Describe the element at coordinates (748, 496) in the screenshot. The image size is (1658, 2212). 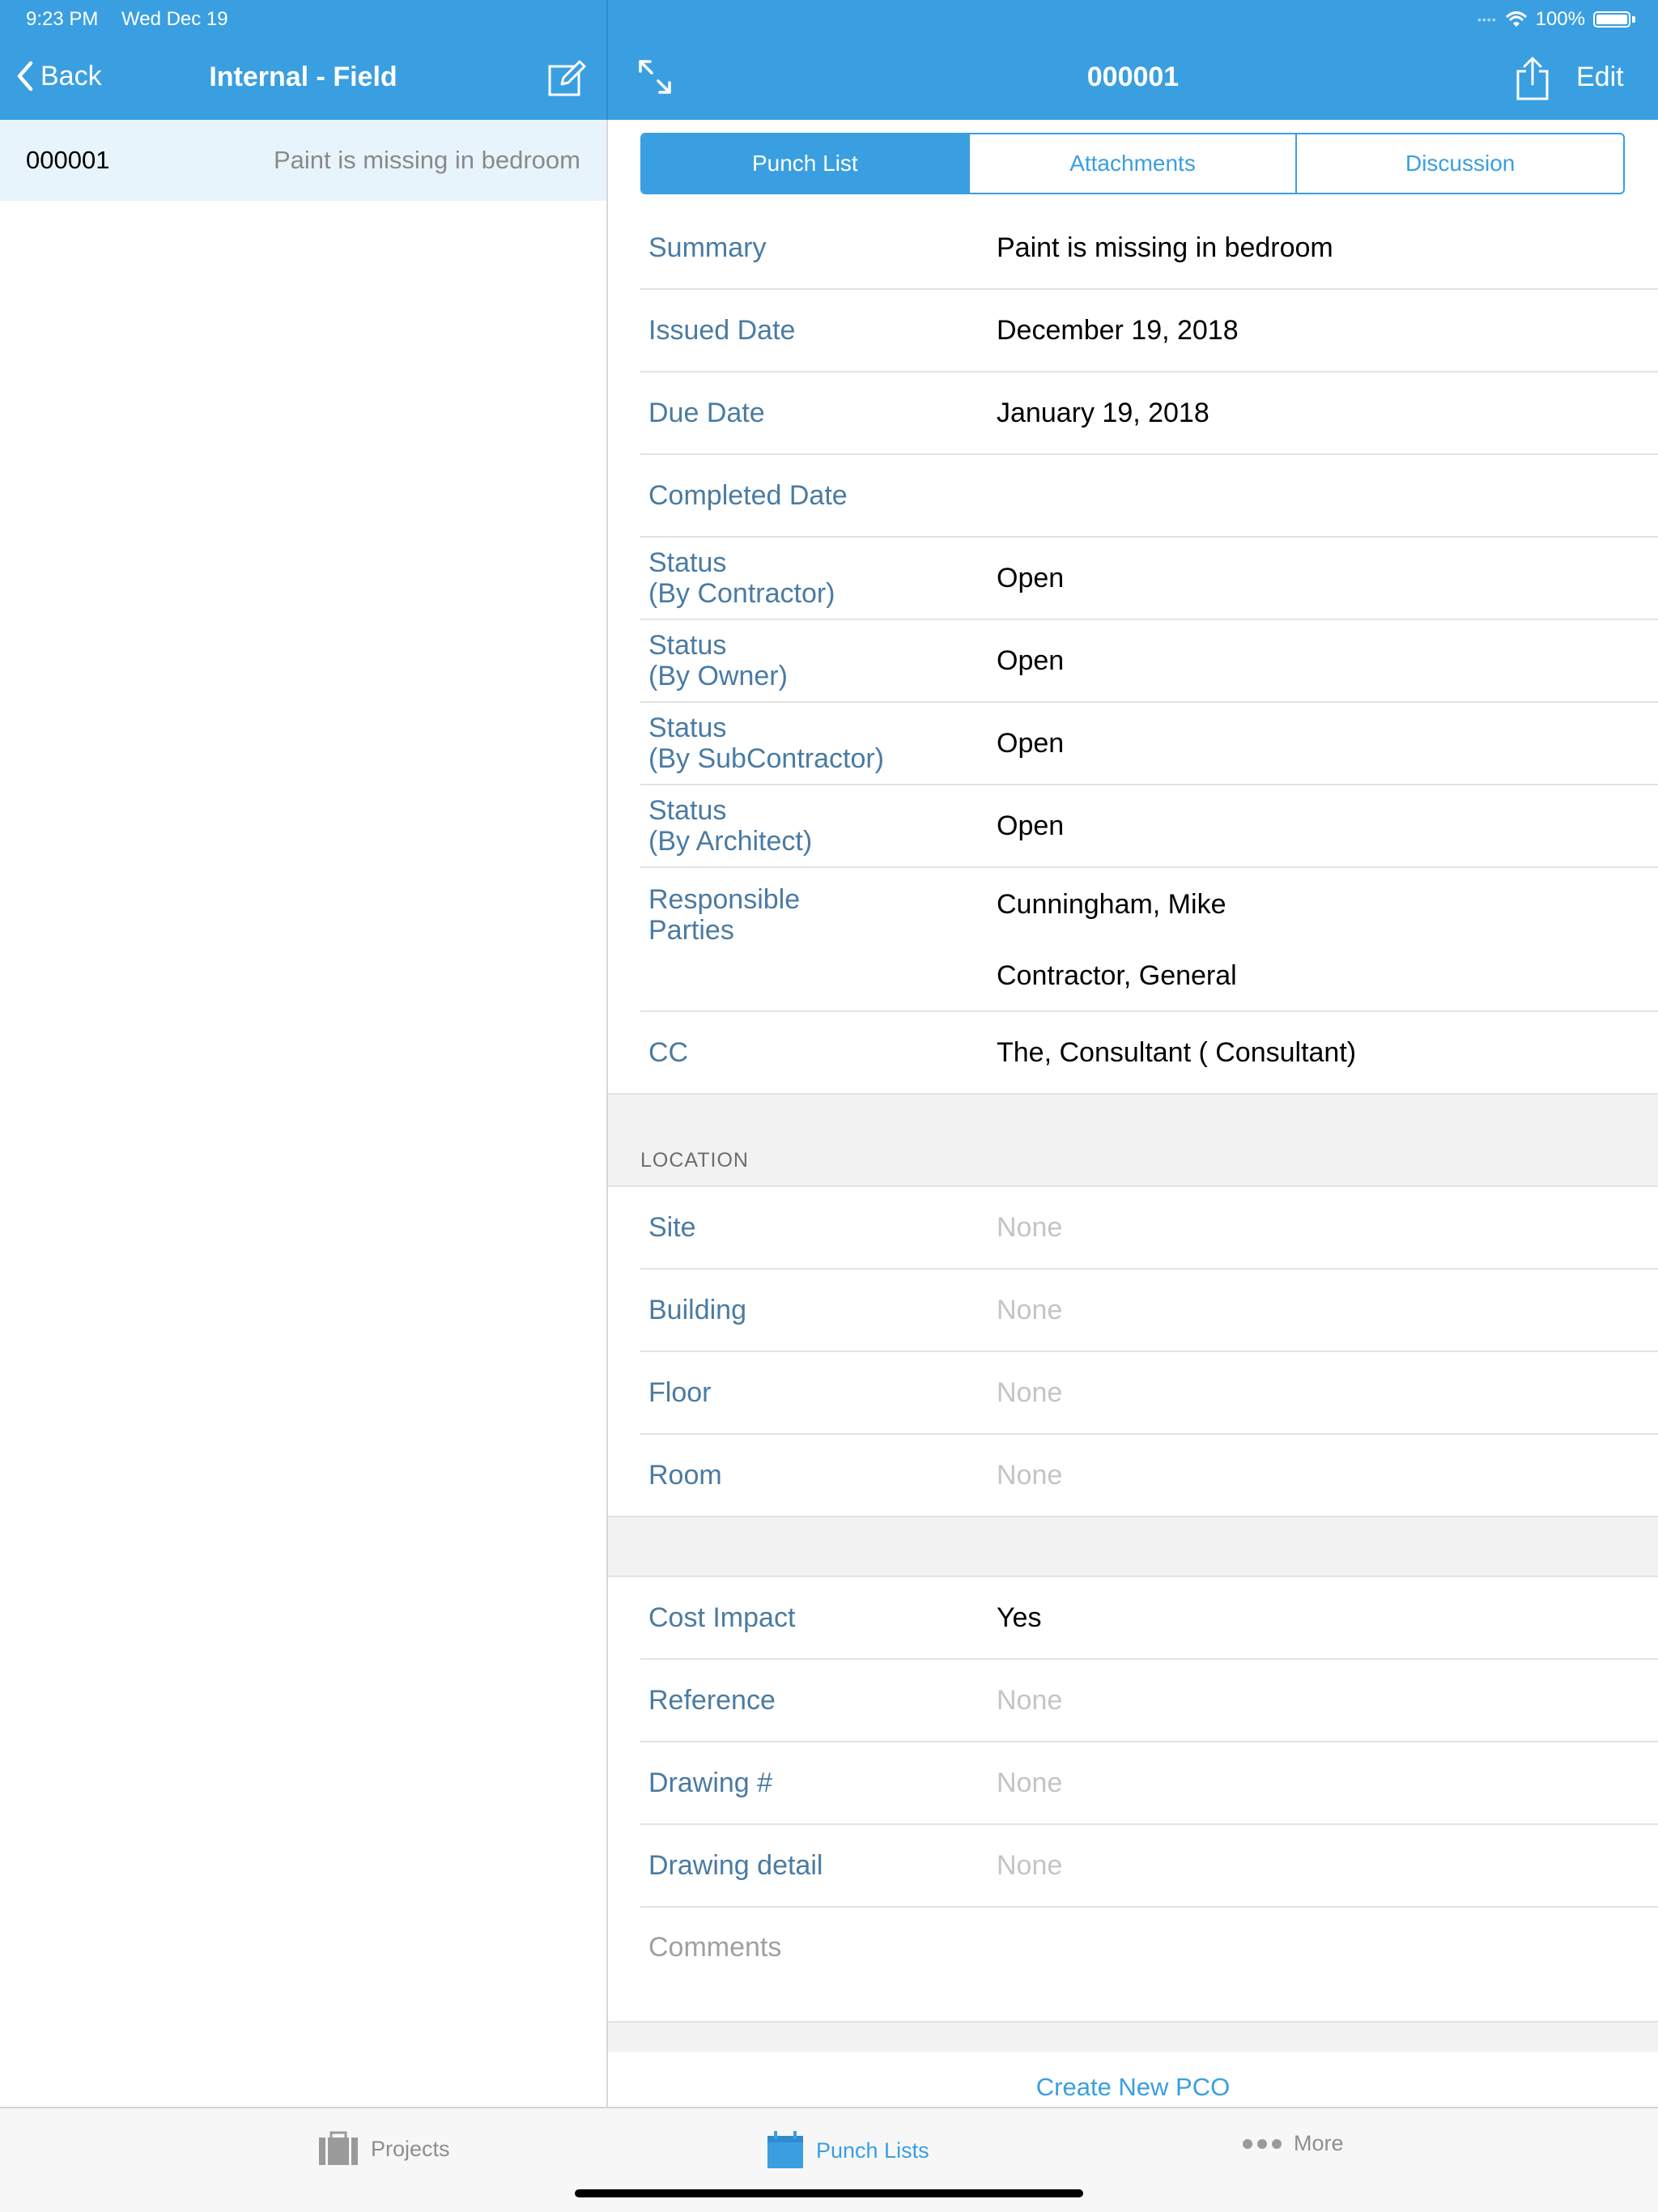
I see `completed-date-label: Completed Date` at that location.